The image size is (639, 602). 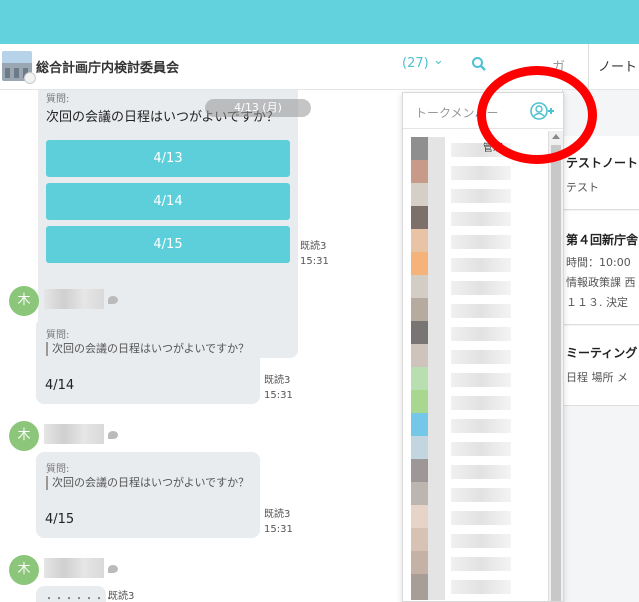 I want to click on reply-answer: 4/14, so click(x=60, y=385).